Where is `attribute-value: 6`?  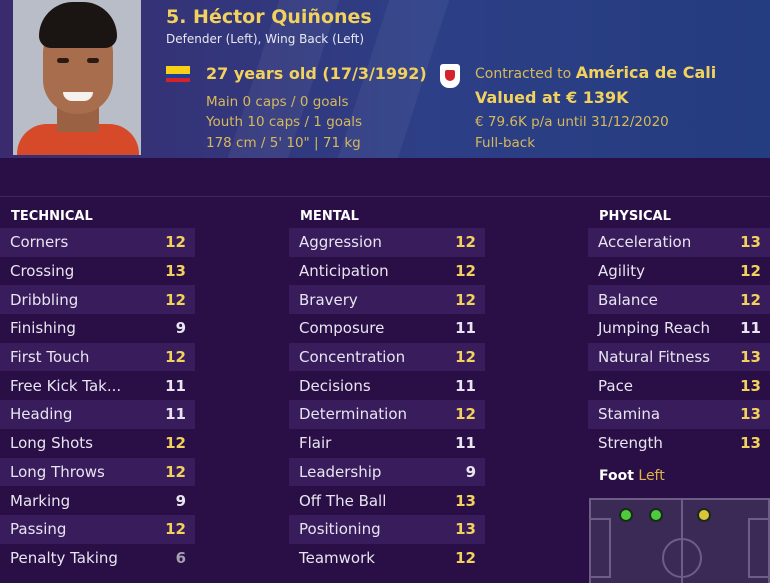 attribute-value: 6 is located at coordinates (180, 557).